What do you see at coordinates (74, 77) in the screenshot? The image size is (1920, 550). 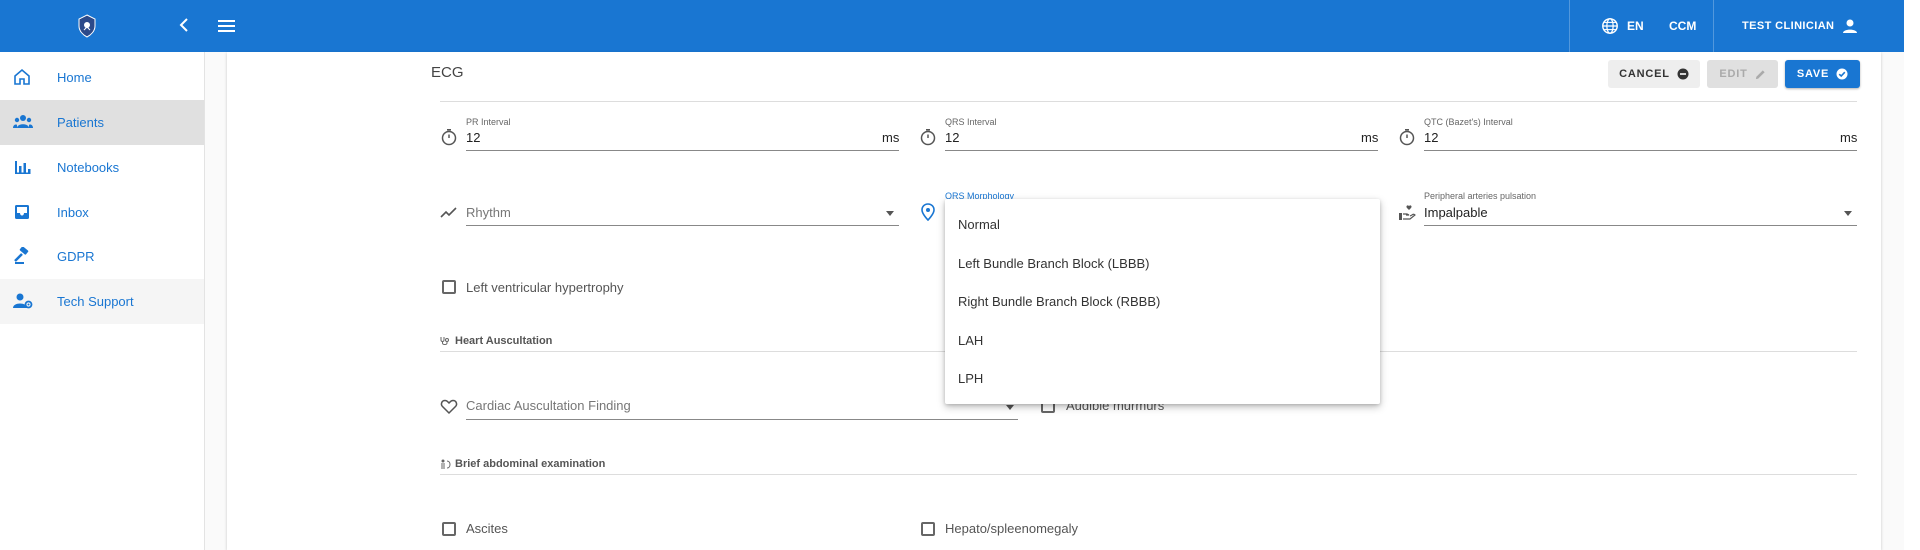 I see `sidebar-item-label: Home` at bounding box center [74, 77].